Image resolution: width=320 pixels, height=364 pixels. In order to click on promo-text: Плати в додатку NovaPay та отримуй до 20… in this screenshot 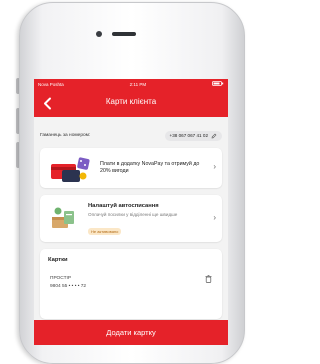, I will do `click(150, 167)`.